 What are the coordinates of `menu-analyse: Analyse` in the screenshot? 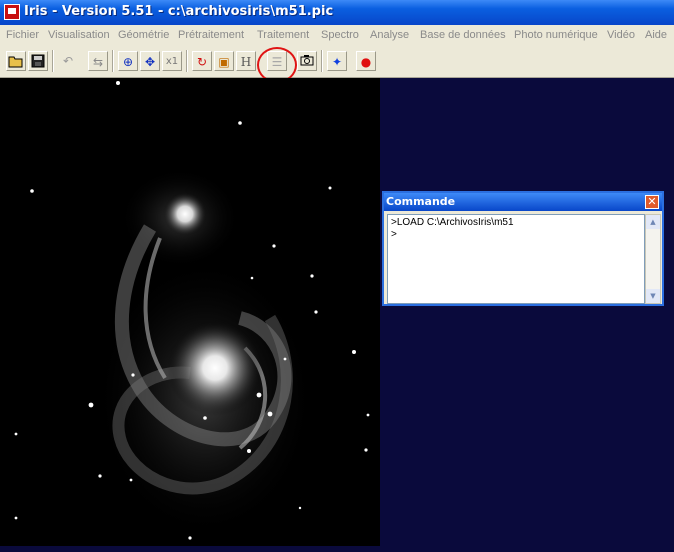 It's located at (389, 35).